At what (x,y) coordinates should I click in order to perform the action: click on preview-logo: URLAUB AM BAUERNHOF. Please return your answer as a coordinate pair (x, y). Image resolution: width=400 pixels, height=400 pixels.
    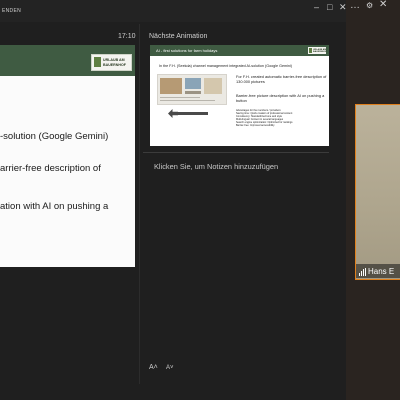
    Looking at the image, I should click on (317, 50).